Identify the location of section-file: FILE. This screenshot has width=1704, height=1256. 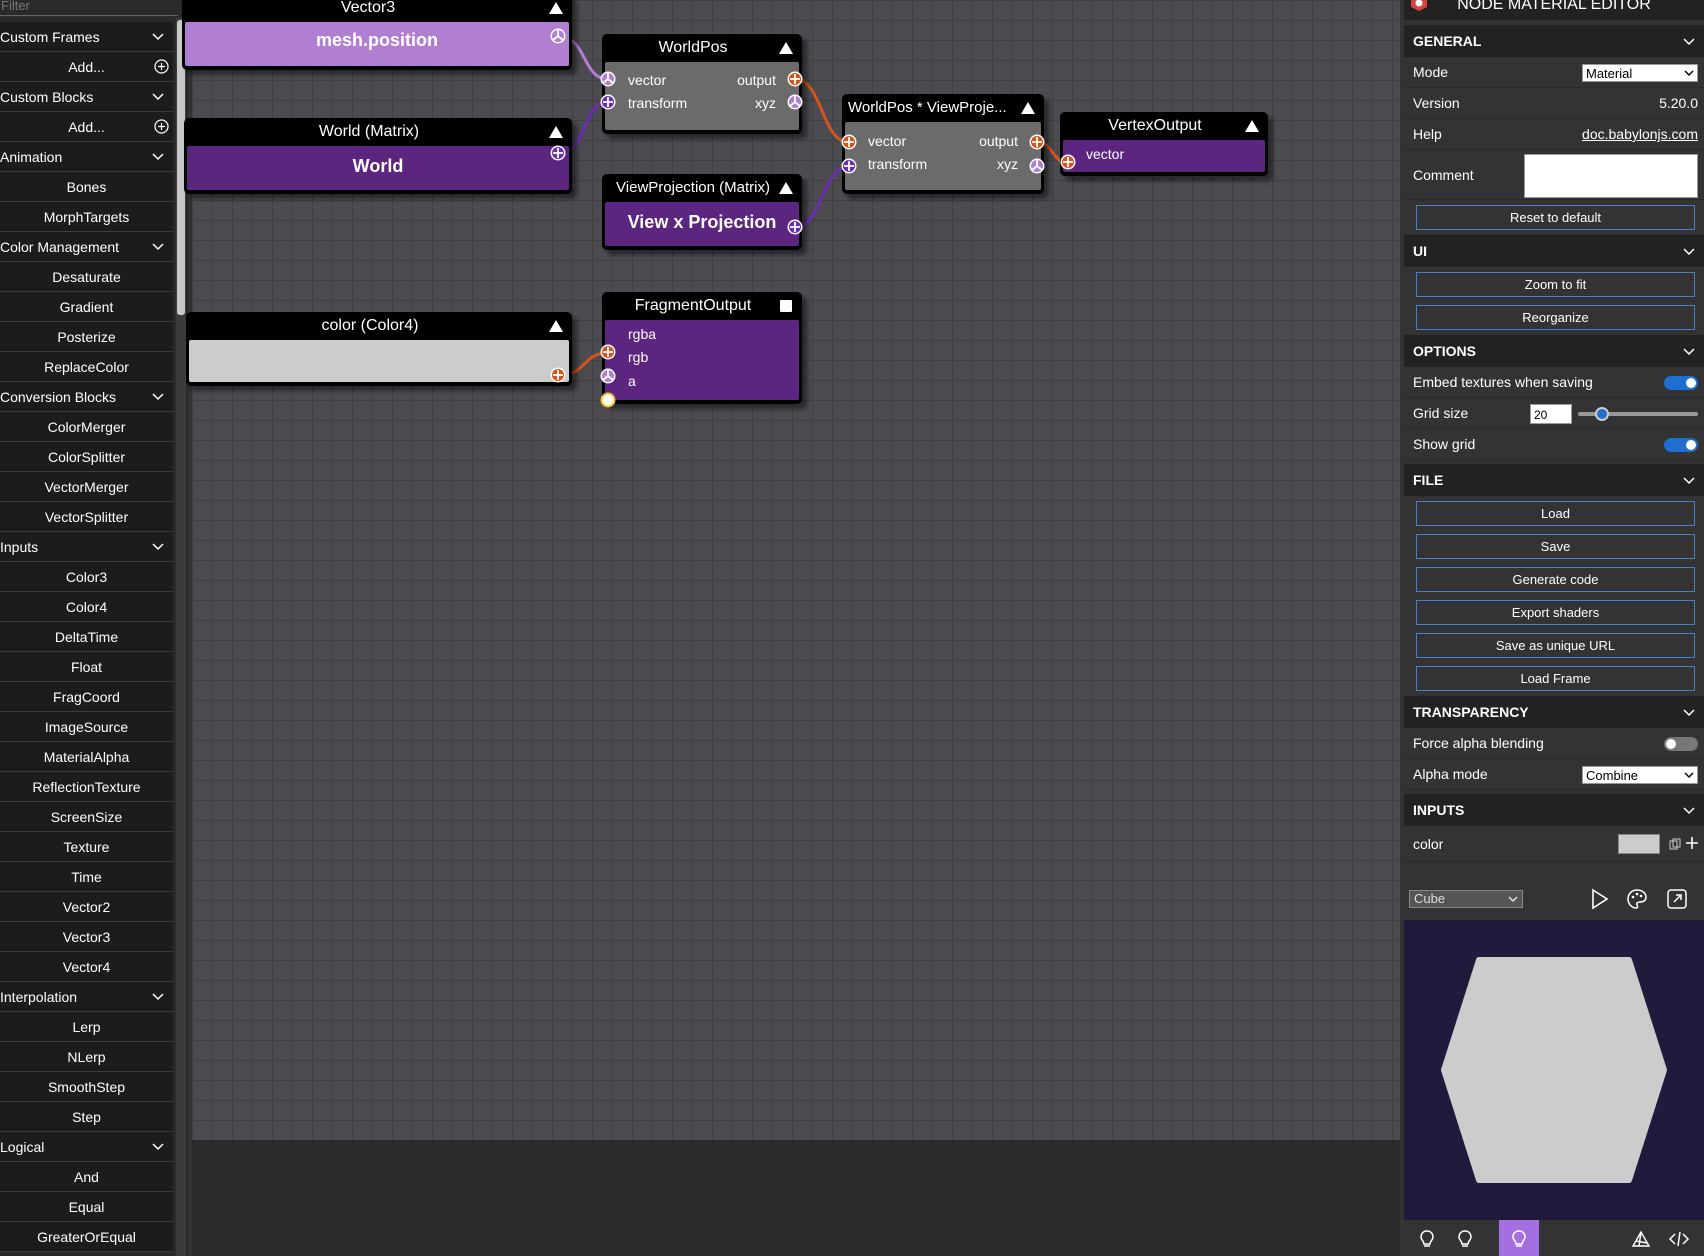
(1554, 480).